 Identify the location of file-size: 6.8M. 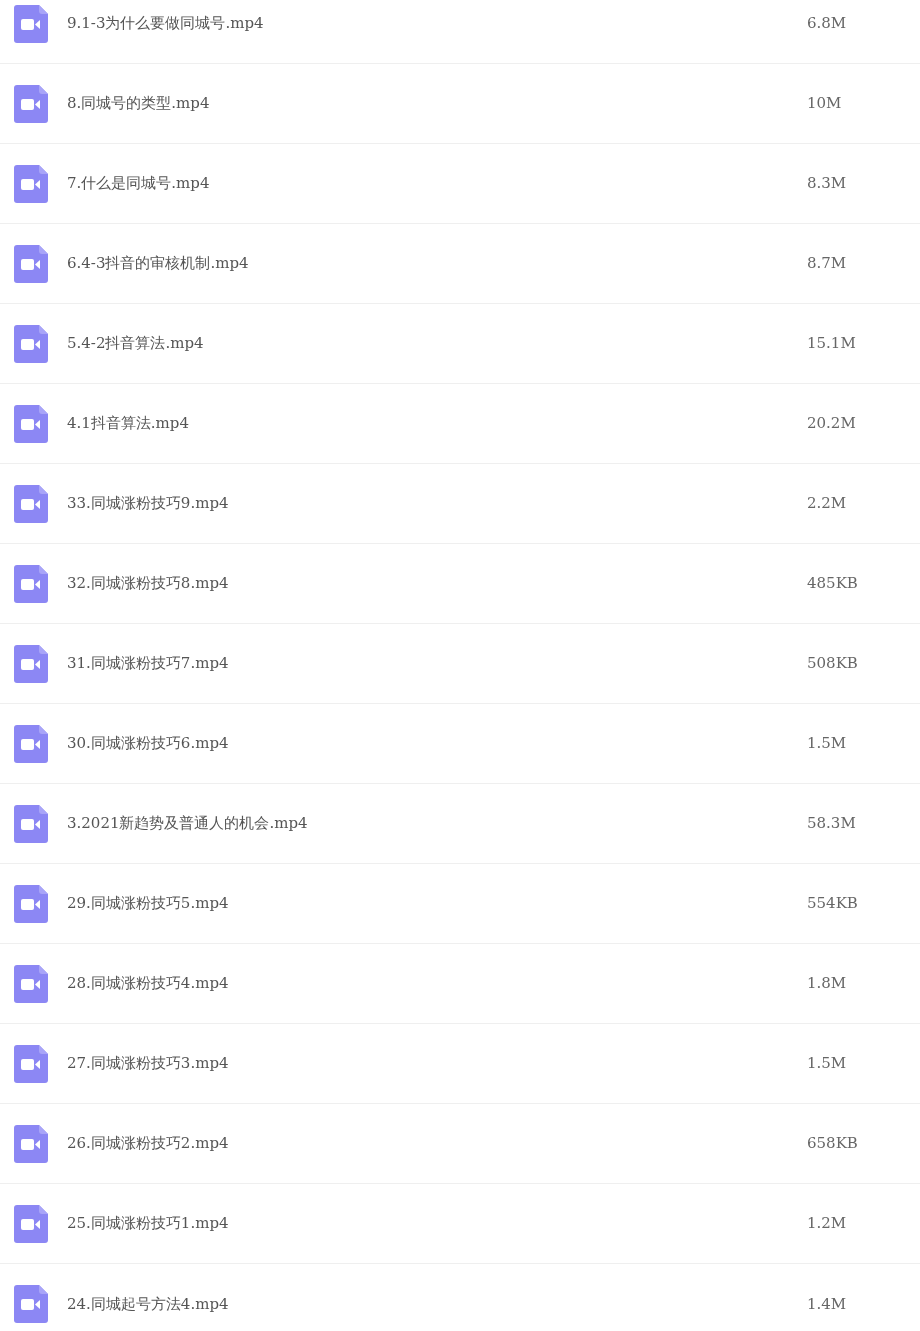
(827, 24).